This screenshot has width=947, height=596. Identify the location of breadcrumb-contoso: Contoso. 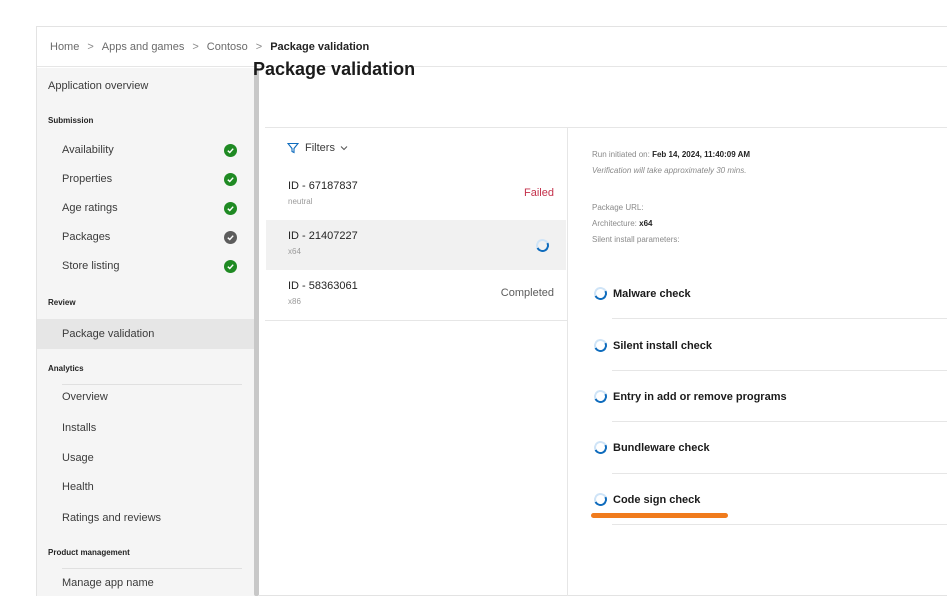
(227, 47).